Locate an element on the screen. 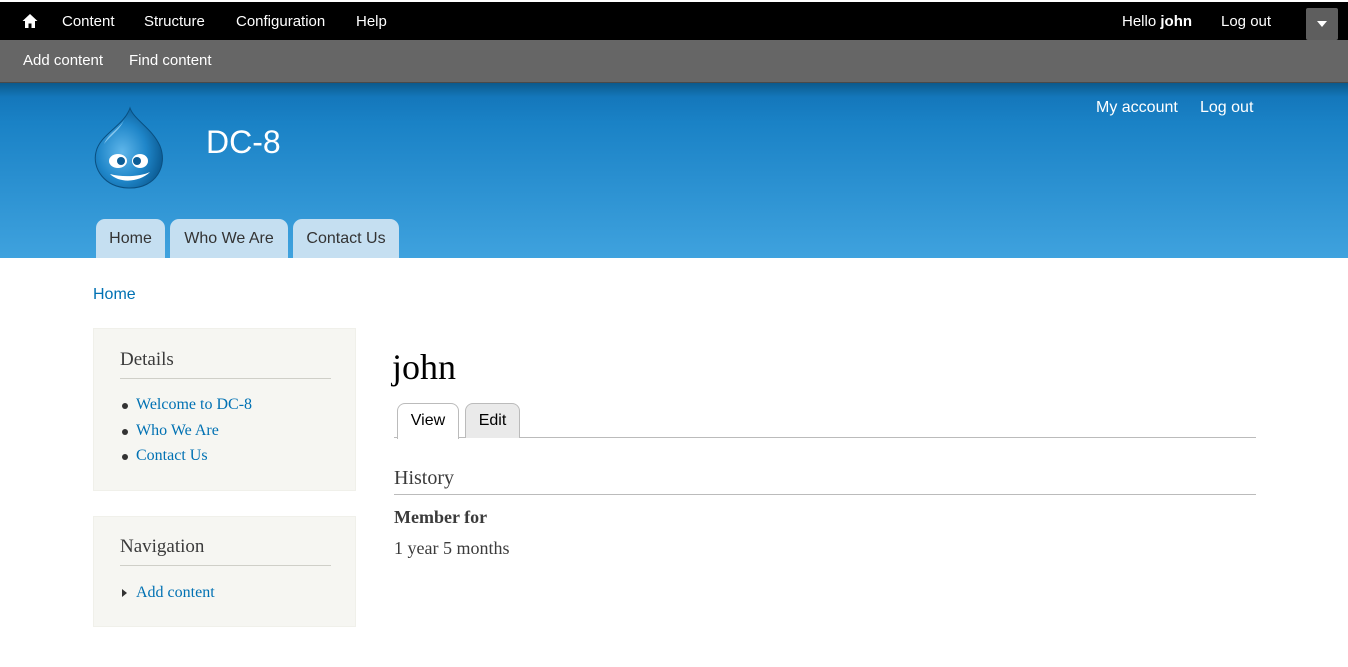  greeting-text: Hello is located at coordinates (1139, 21).